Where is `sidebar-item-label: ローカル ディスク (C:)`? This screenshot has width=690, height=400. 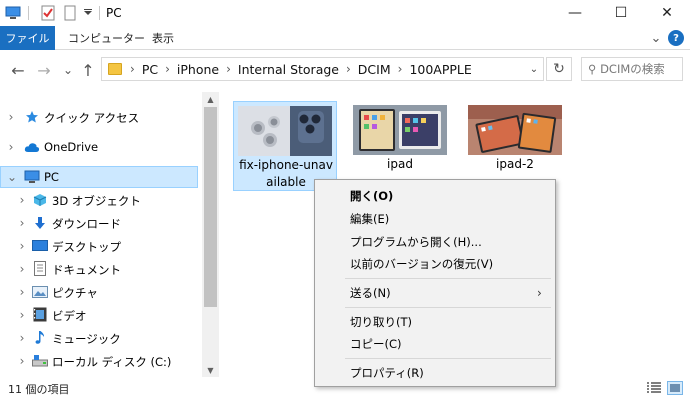
sidebar-item-label: ローカル ディスク (C:) is located at coordinates (112, 362).